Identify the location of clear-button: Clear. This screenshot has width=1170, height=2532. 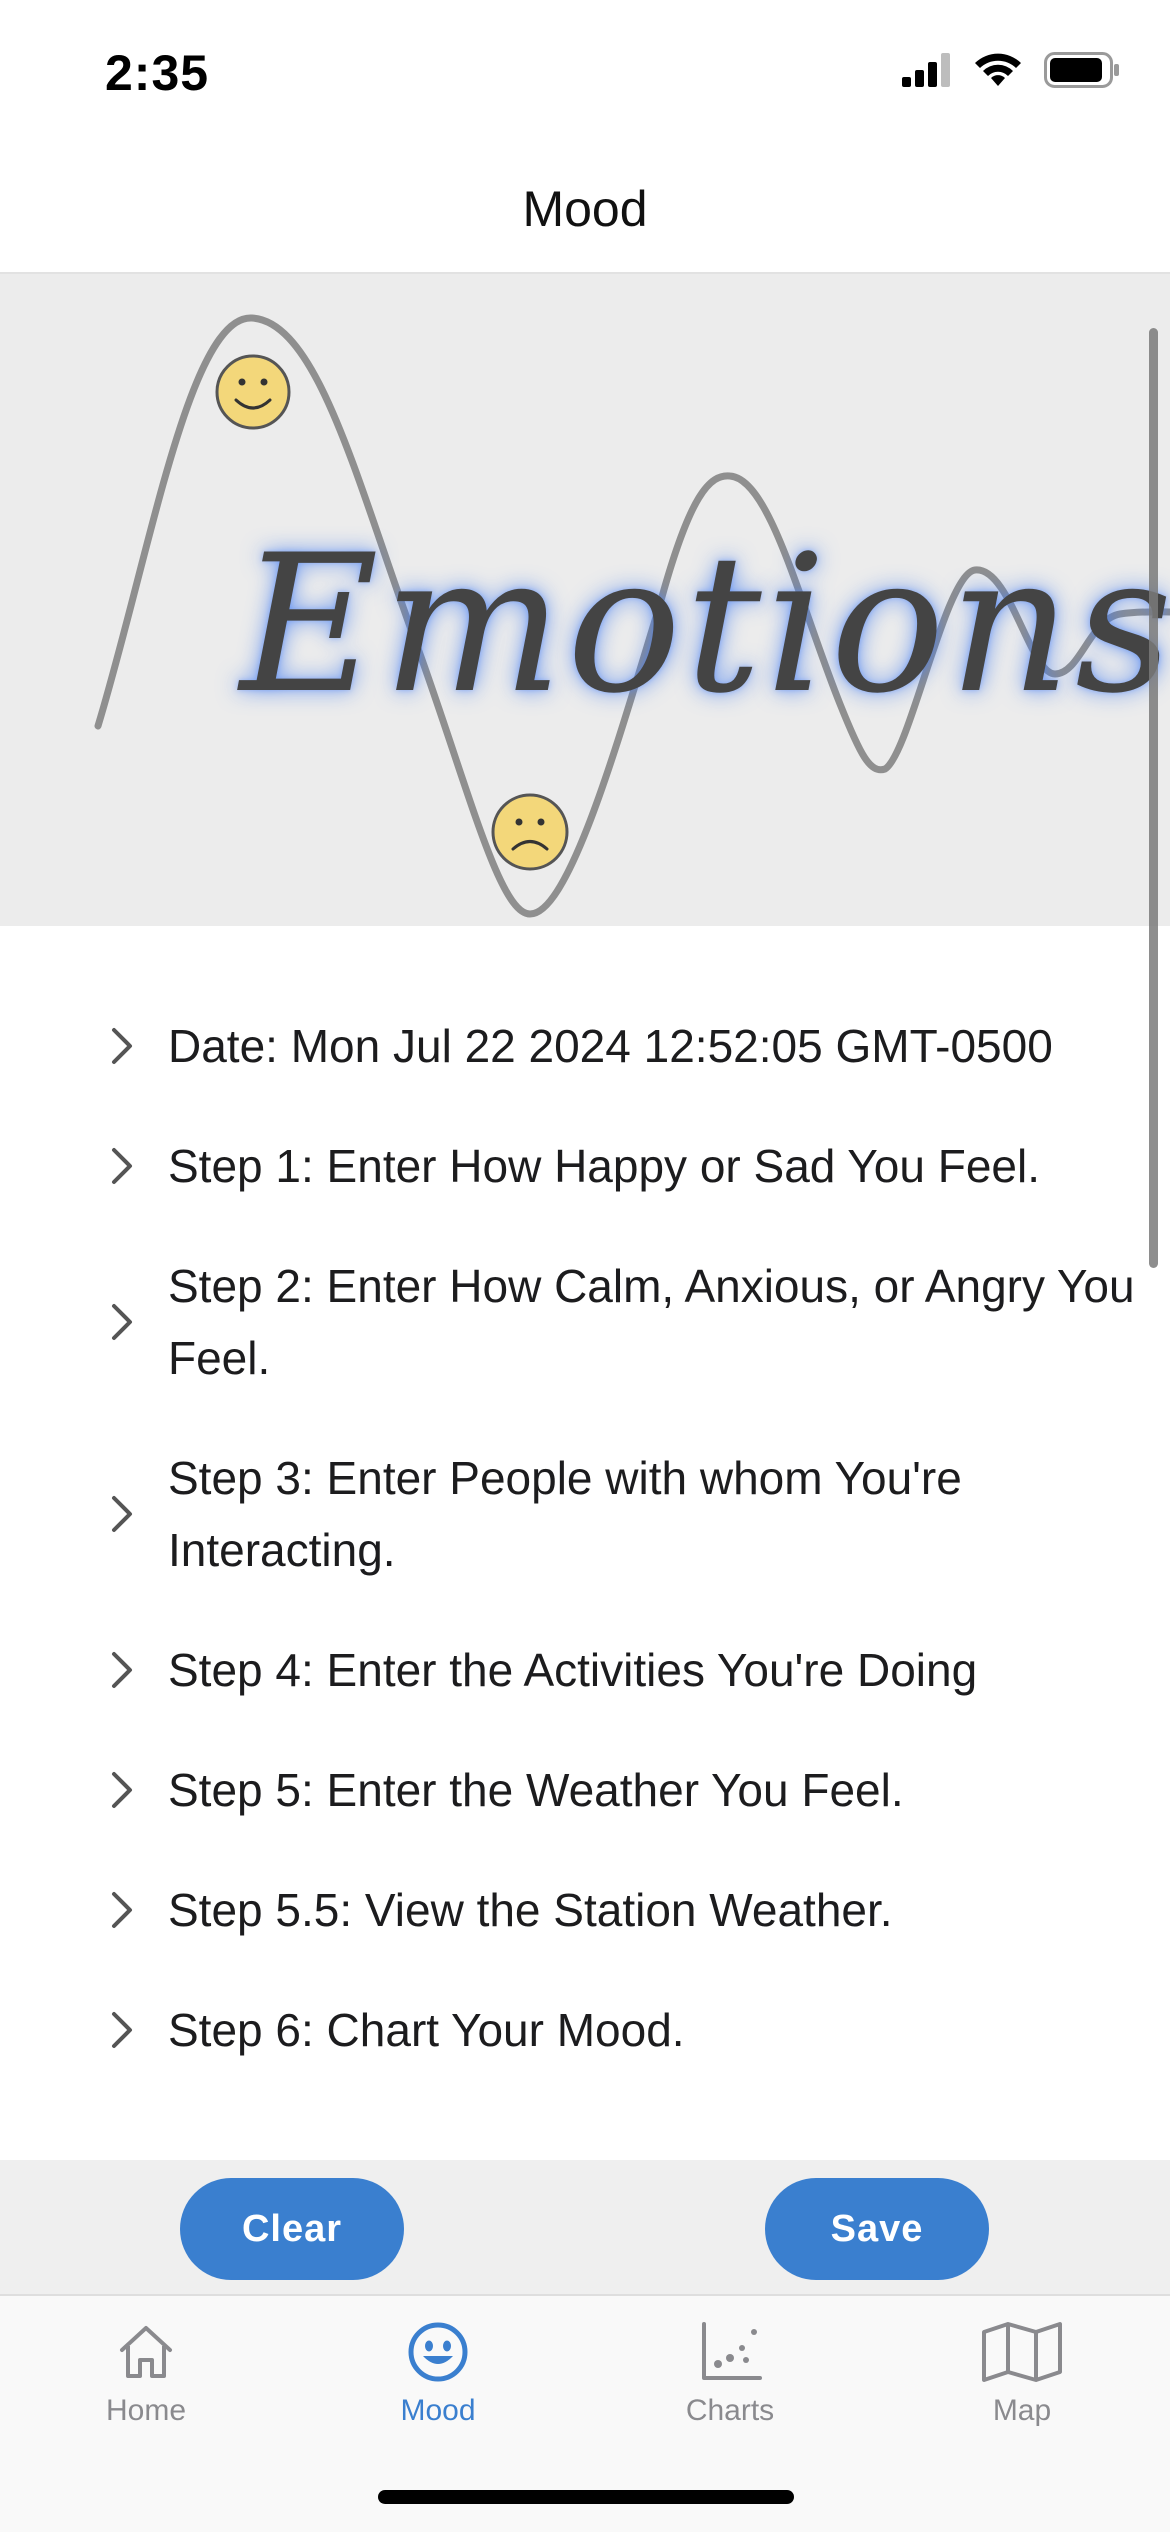
(292, 2229).